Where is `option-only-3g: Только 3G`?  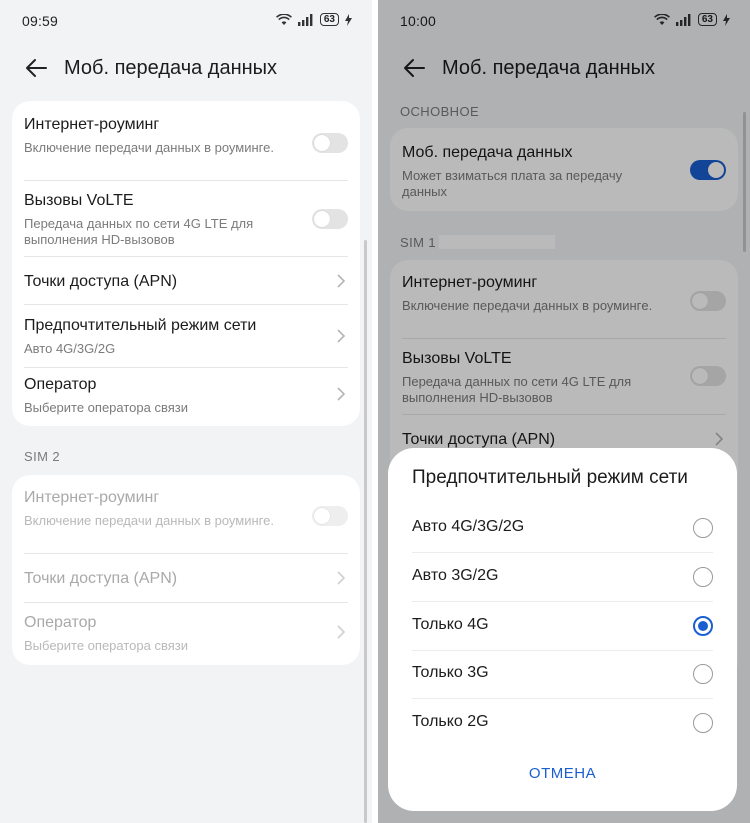
option-only-3g: Только 3G is located at coordinates (562, 674).